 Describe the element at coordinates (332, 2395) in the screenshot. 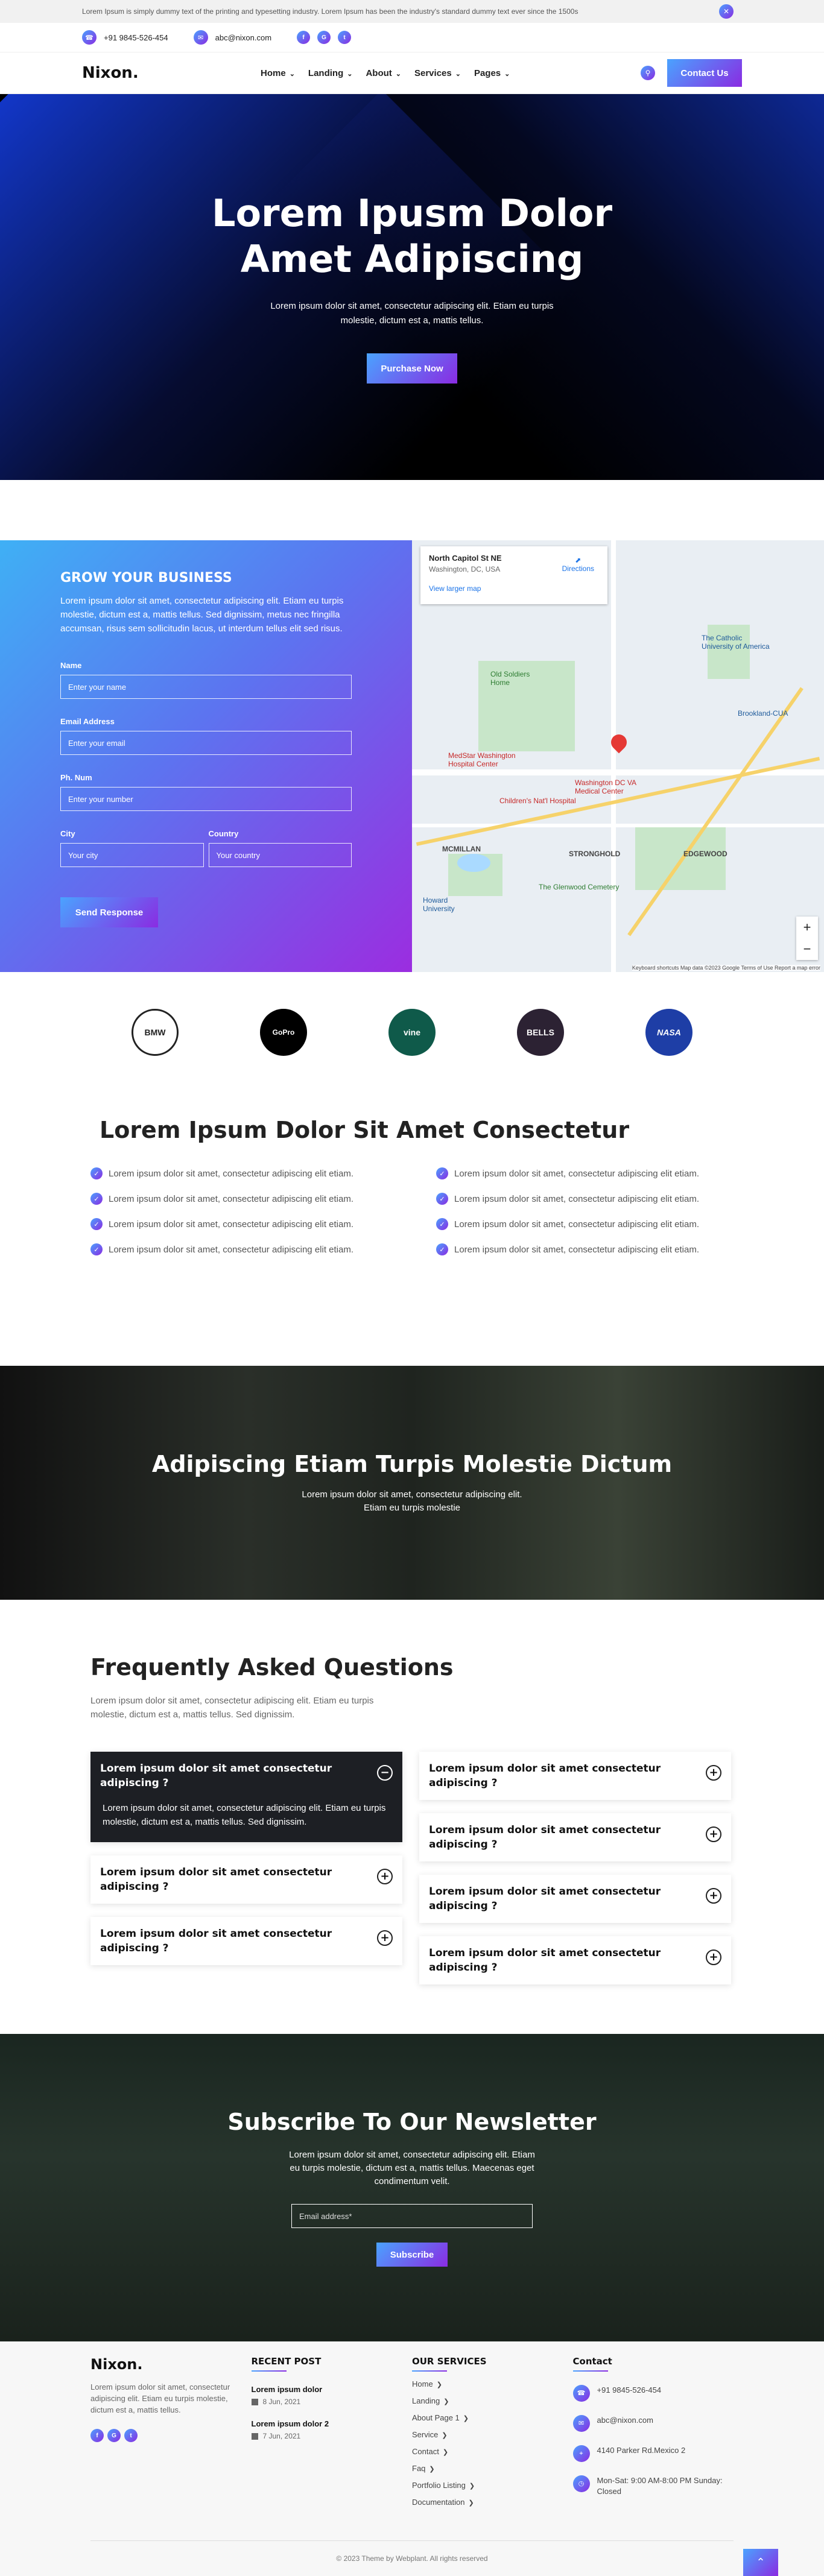

I see `recent-post: Lorem ipsum dolor 8 Jun, 2021` at that location.